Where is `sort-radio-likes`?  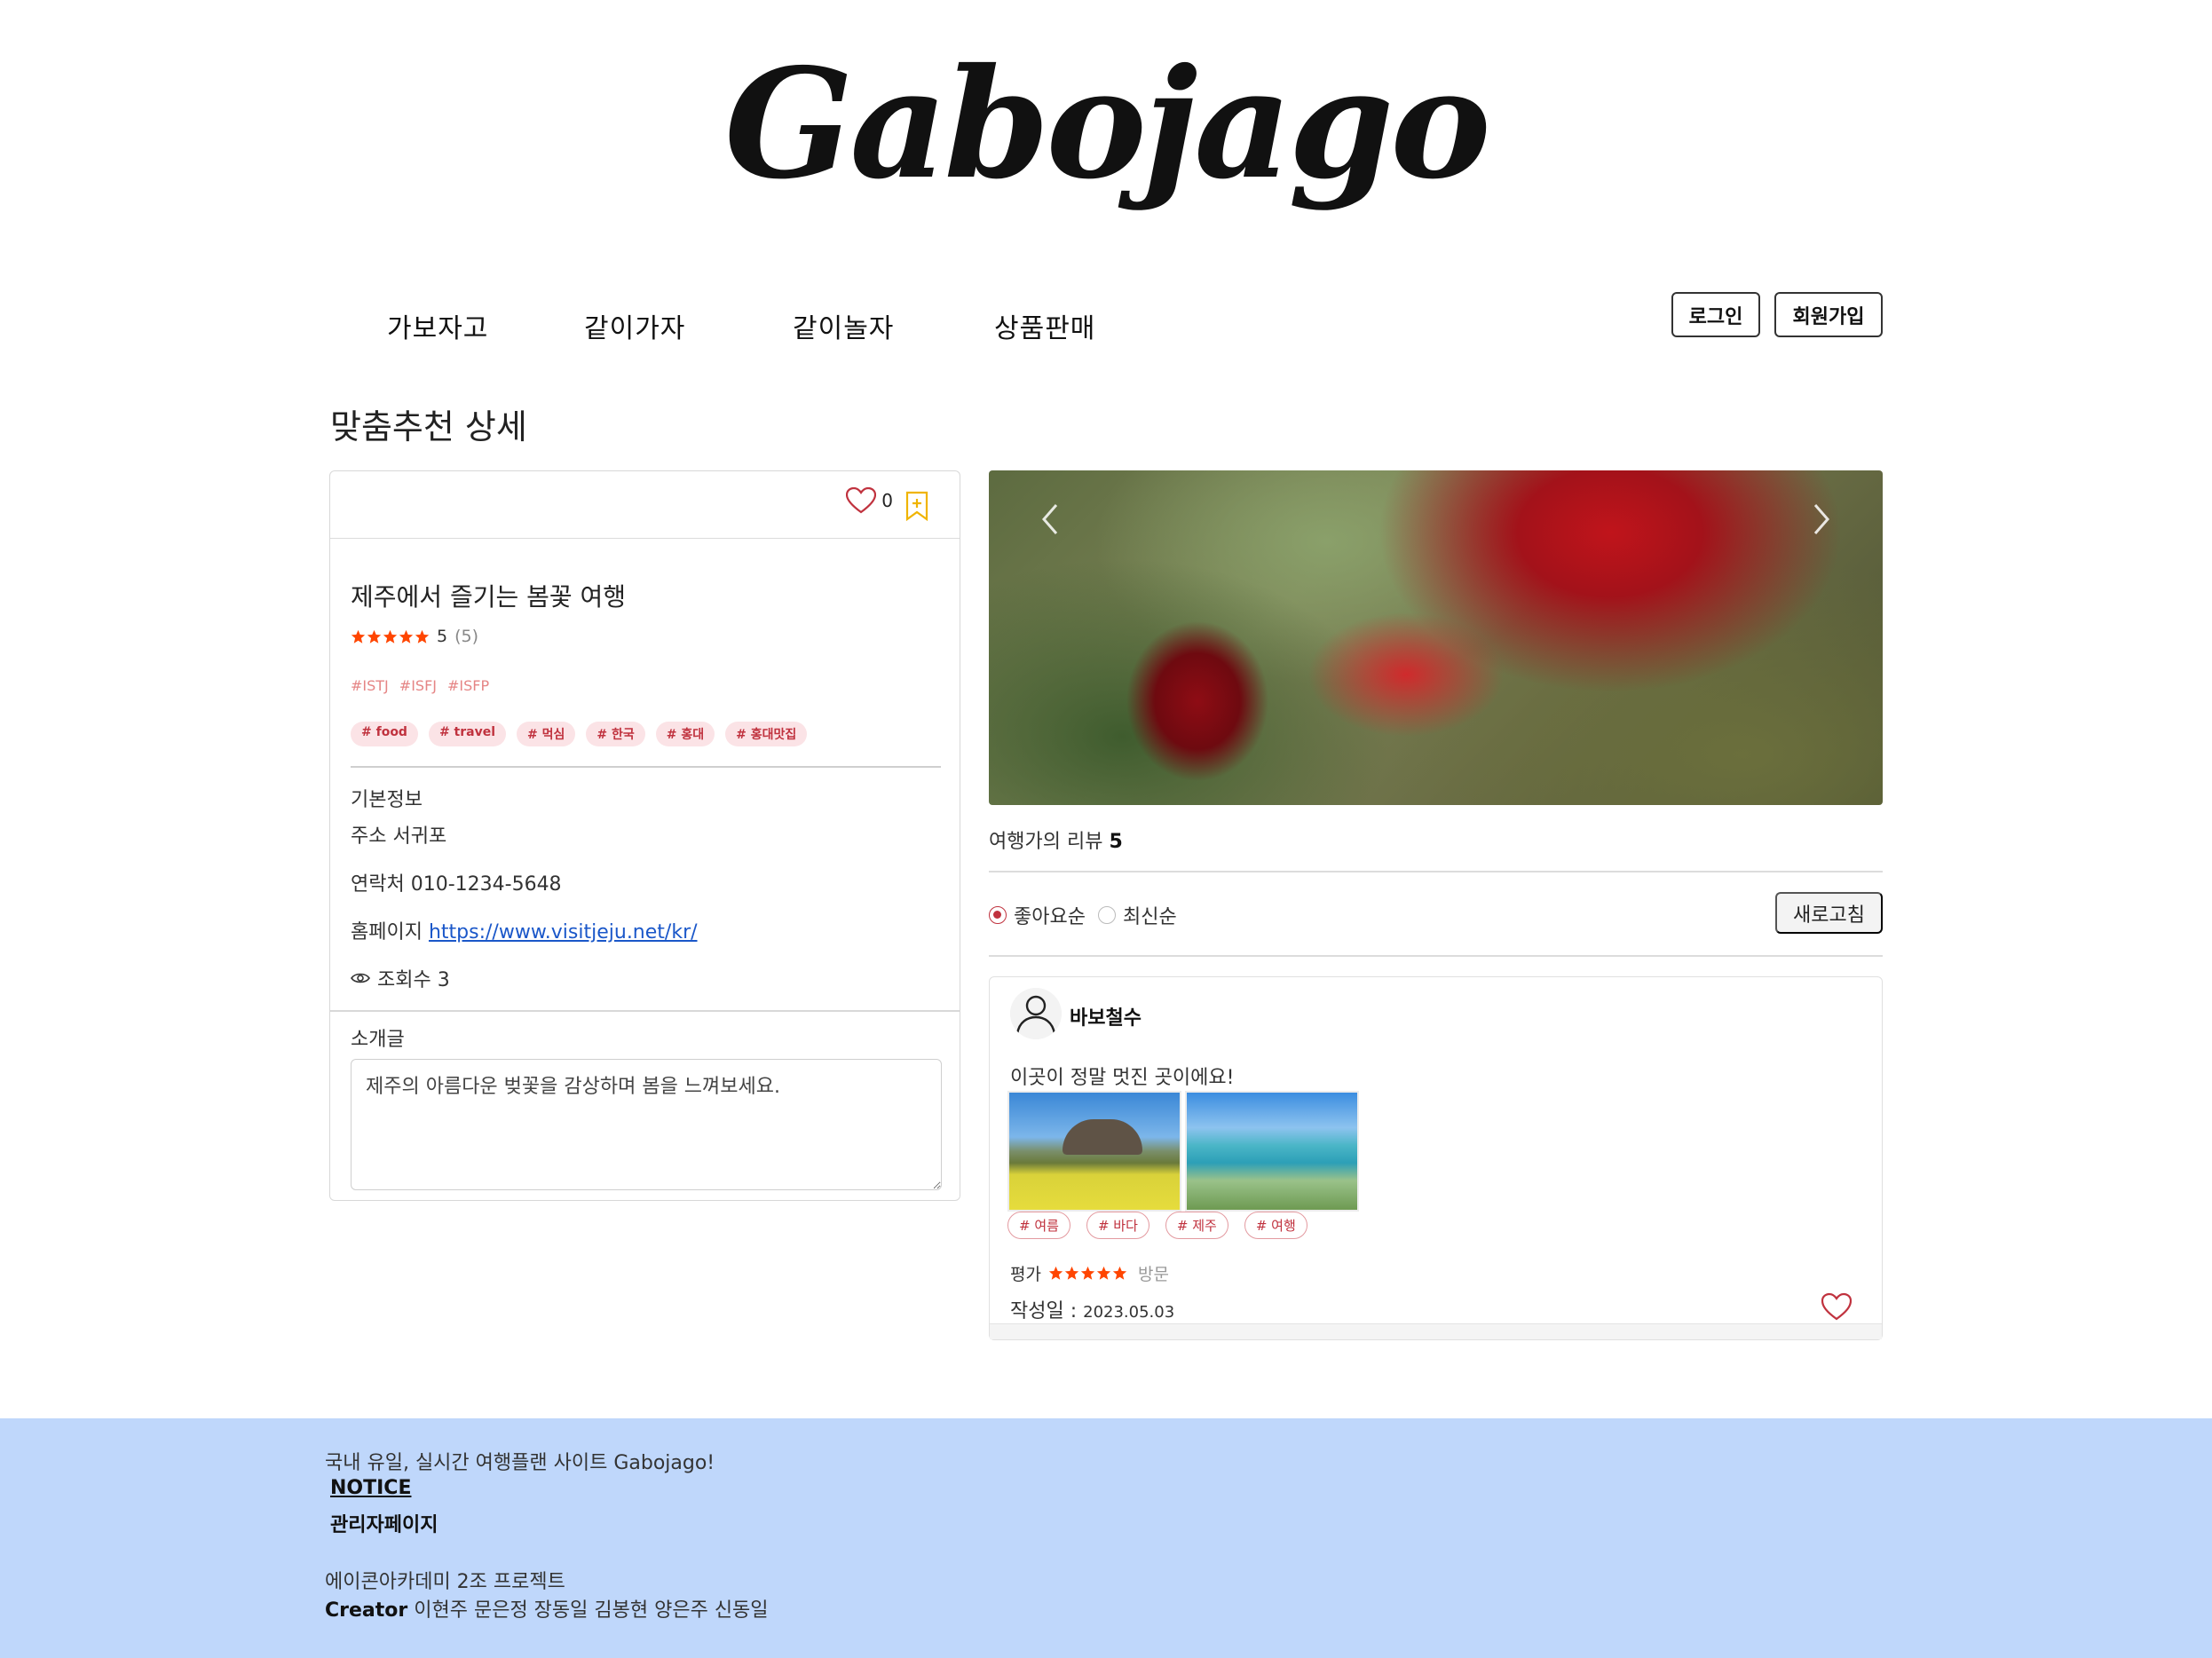
sort-radio-likes is located at coordinates (998, 915).